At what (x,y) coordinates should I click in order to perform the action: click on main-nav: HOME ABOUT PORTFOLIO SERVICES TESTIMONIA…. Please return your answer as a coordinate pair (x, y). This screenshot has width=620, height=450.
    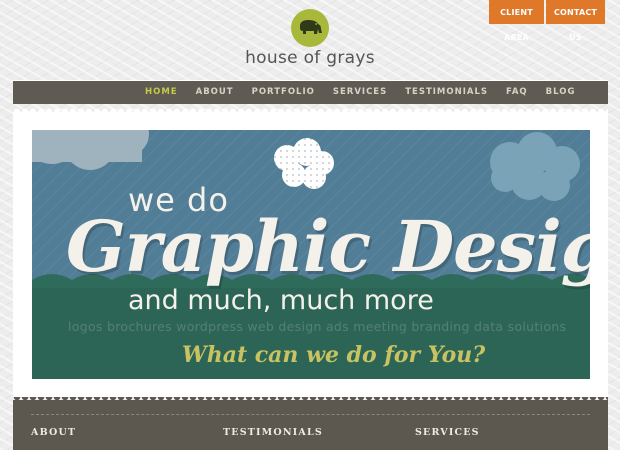
    Looking at the image, I should click on (310, 92).